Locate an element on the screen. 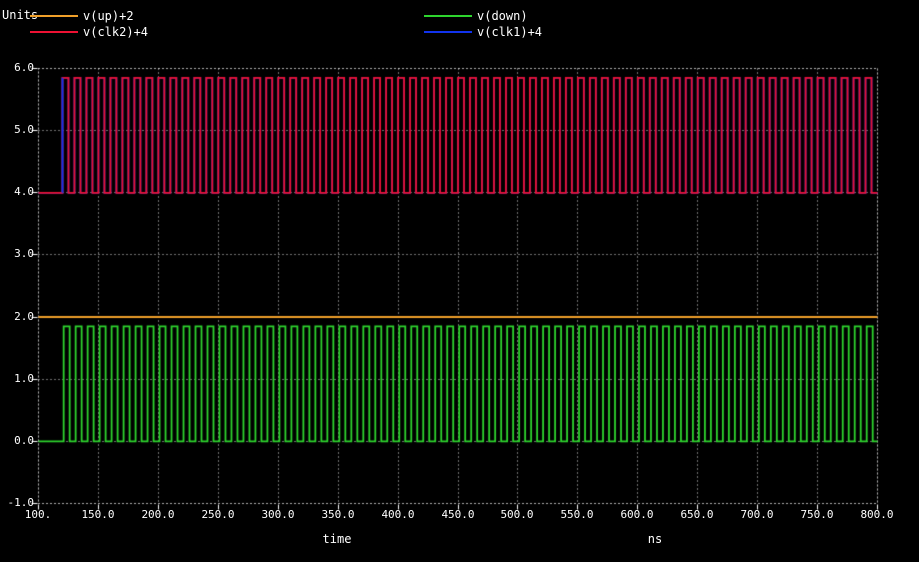 The height and width of the screenshot is (562, 919). y-tick-label: 1.0 is located at coordinates (24, 378).